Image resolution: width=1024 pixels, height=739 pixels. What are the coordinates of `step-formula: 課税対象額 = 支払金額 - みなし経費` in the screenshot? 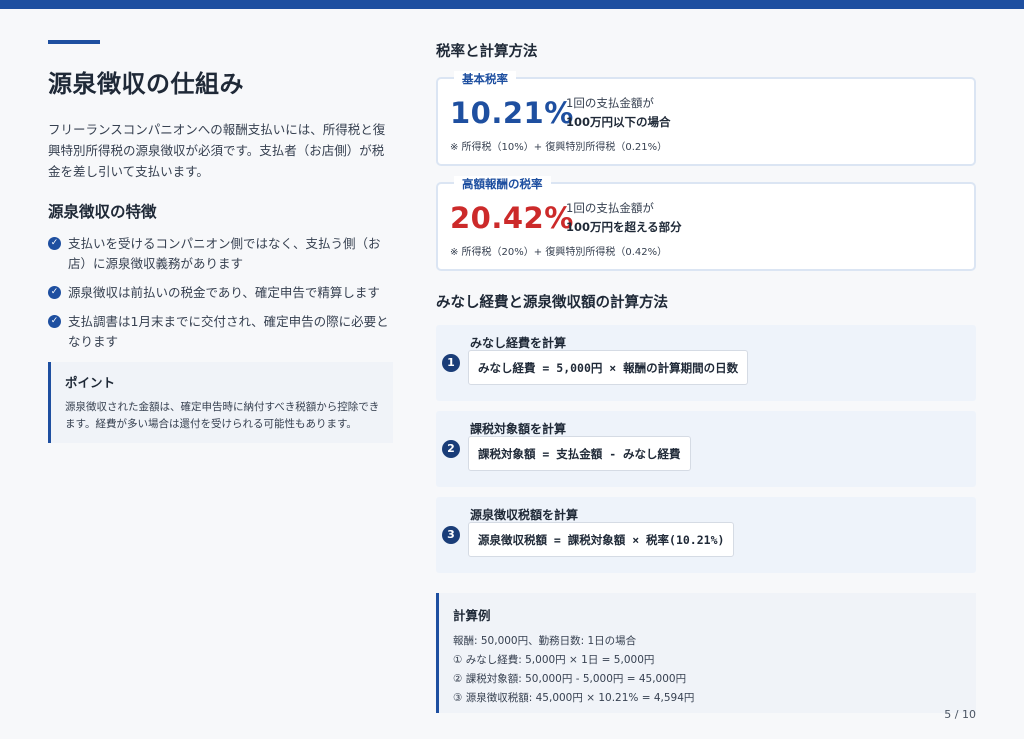 It's located at (579, 453).